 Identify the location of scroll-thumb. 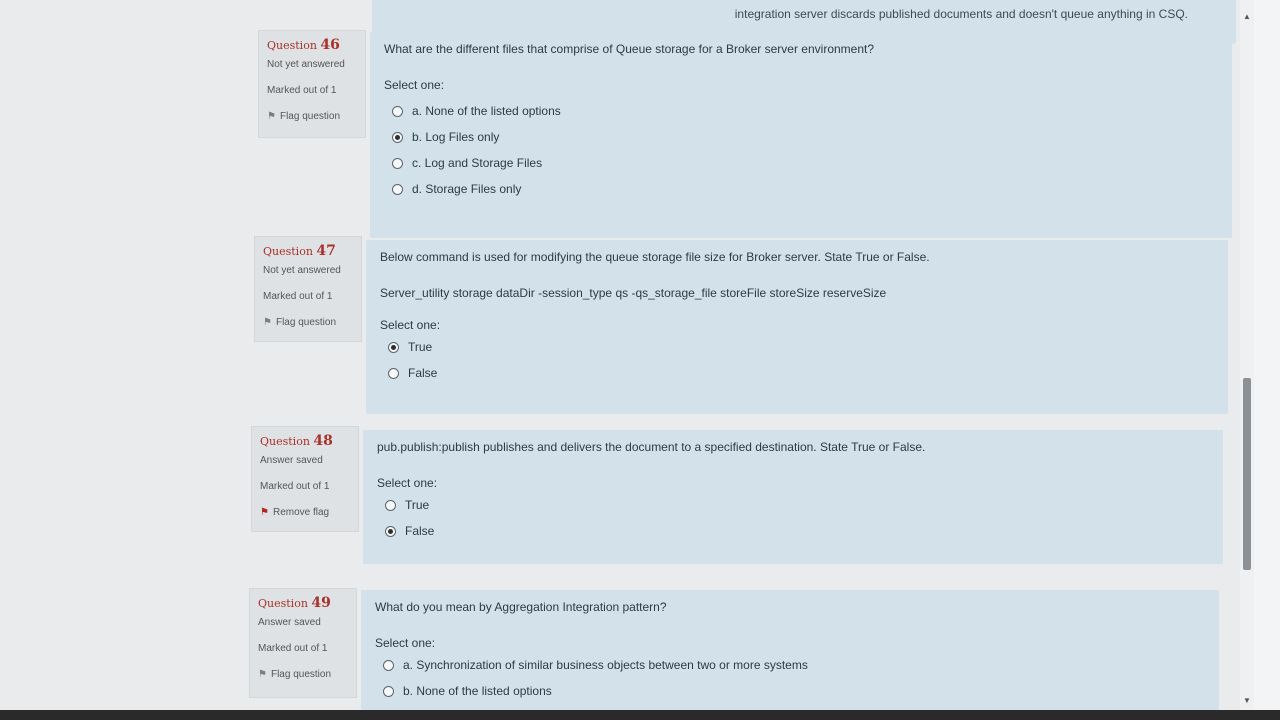
(1247, 474).